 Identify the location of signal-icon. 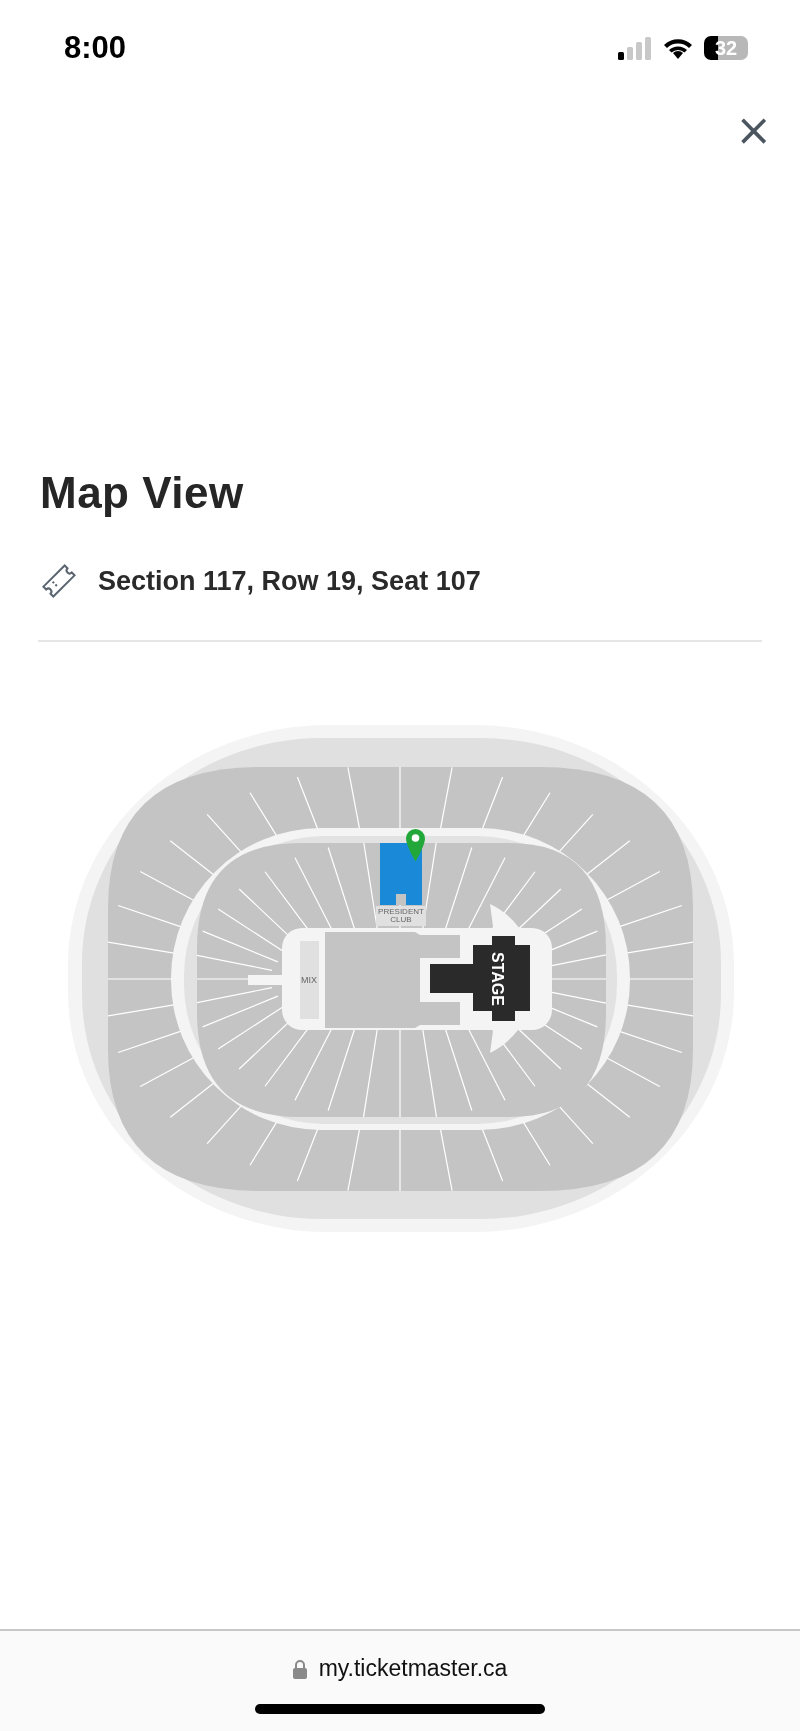
(635, 48).